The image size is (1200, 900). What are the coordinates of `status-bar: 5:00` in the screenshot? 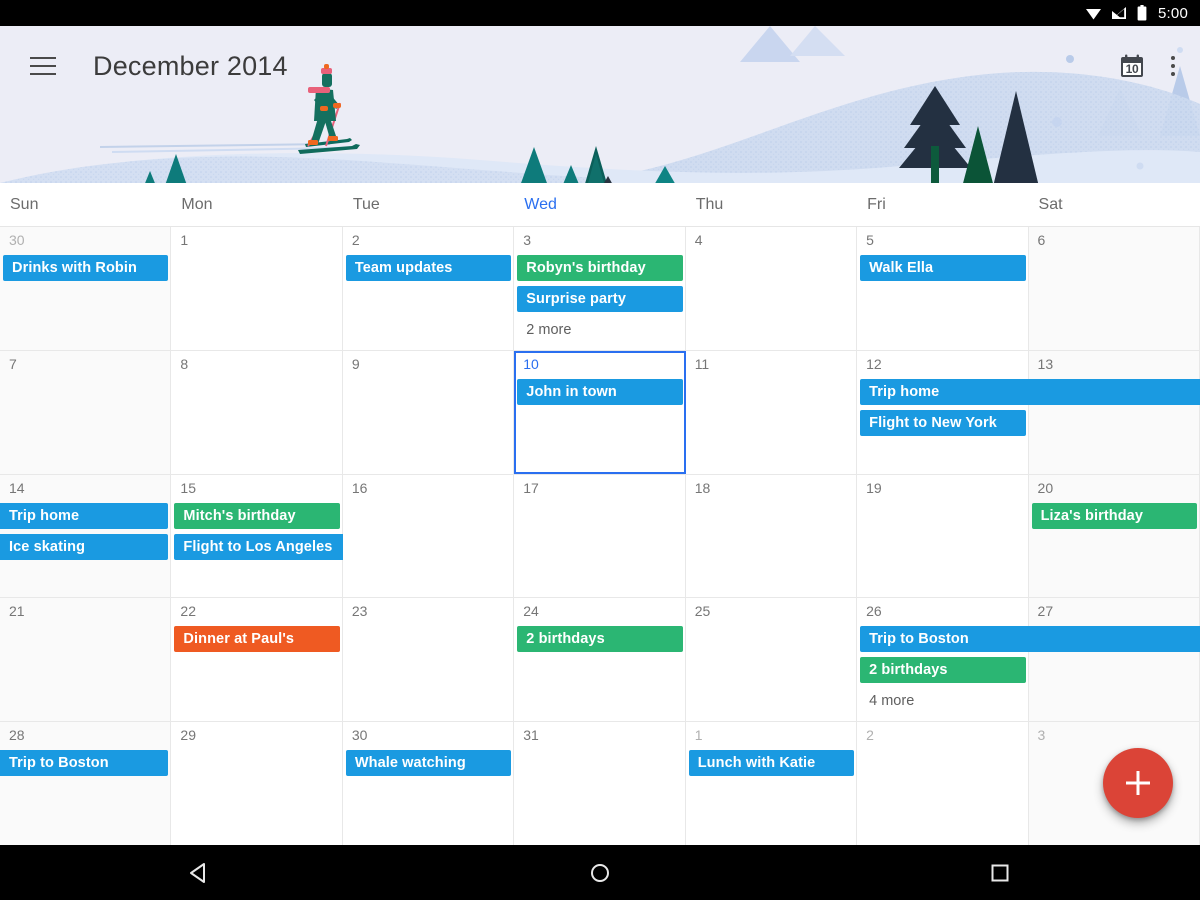 It's located at (600, 13).